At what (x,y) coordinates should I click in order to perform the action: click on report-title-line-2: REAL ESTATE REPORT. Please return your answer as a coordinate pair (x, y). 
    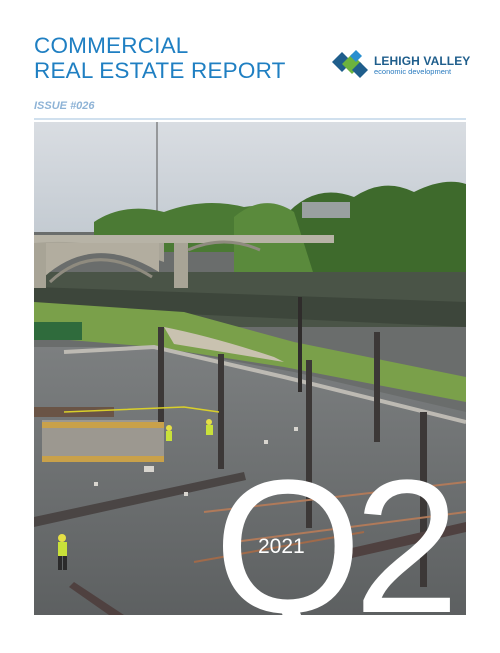
    Looking at the image, I should click on (160, 70).